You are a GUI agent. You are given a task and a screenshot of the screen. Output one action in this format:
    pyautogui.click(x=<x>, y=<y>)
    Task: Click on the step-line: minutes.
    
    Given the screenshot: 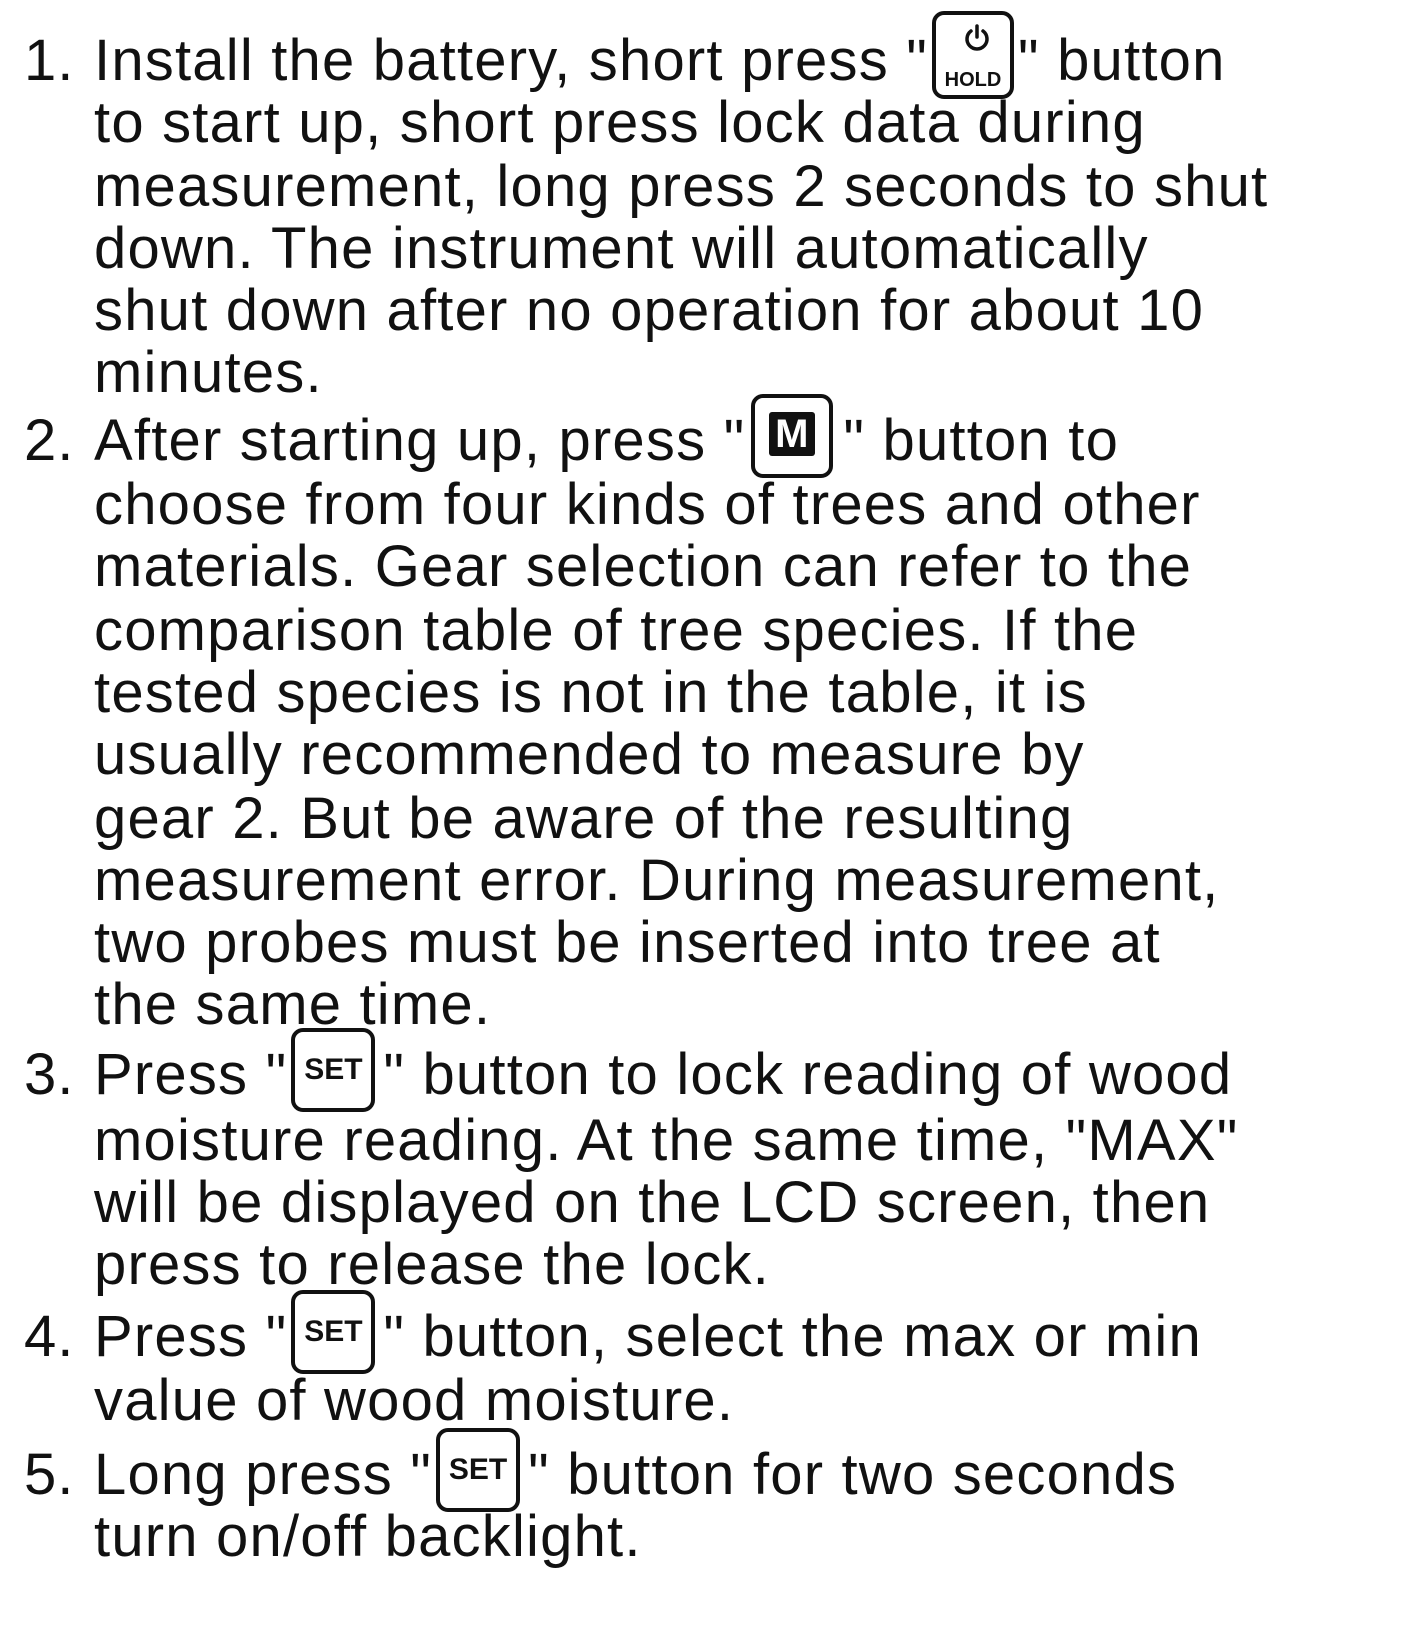 What is the action you would take?
    pyautogui.click(x=208, y=372)
    